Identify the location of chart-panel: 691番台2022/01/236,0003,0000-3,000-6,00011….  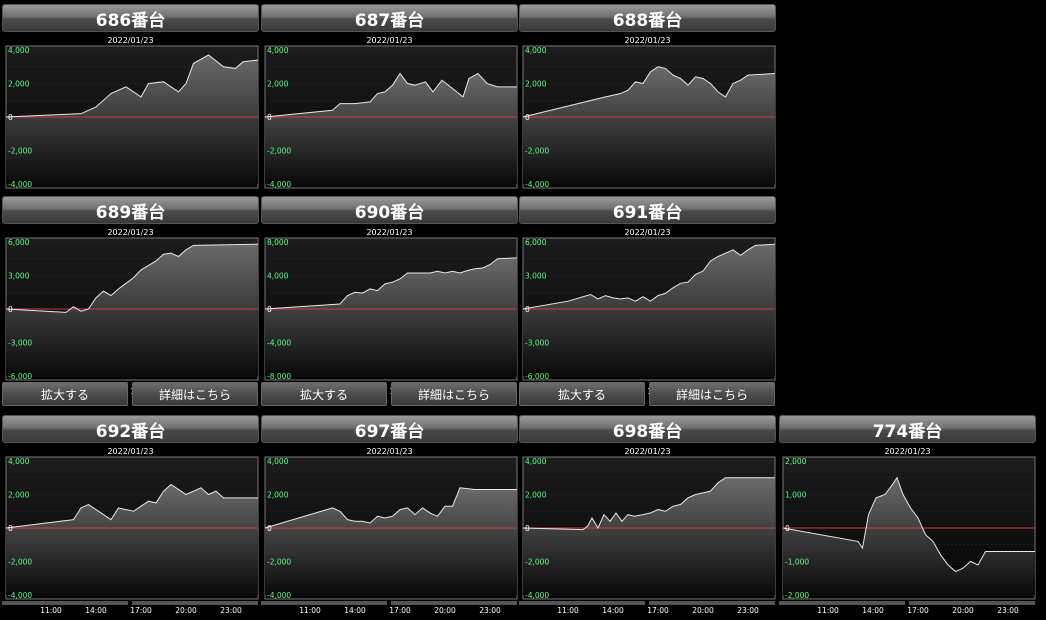
(647, 298).